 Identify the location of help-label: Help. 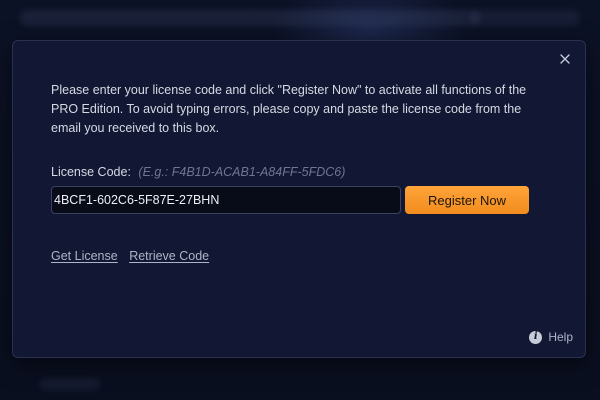
(560, 337).